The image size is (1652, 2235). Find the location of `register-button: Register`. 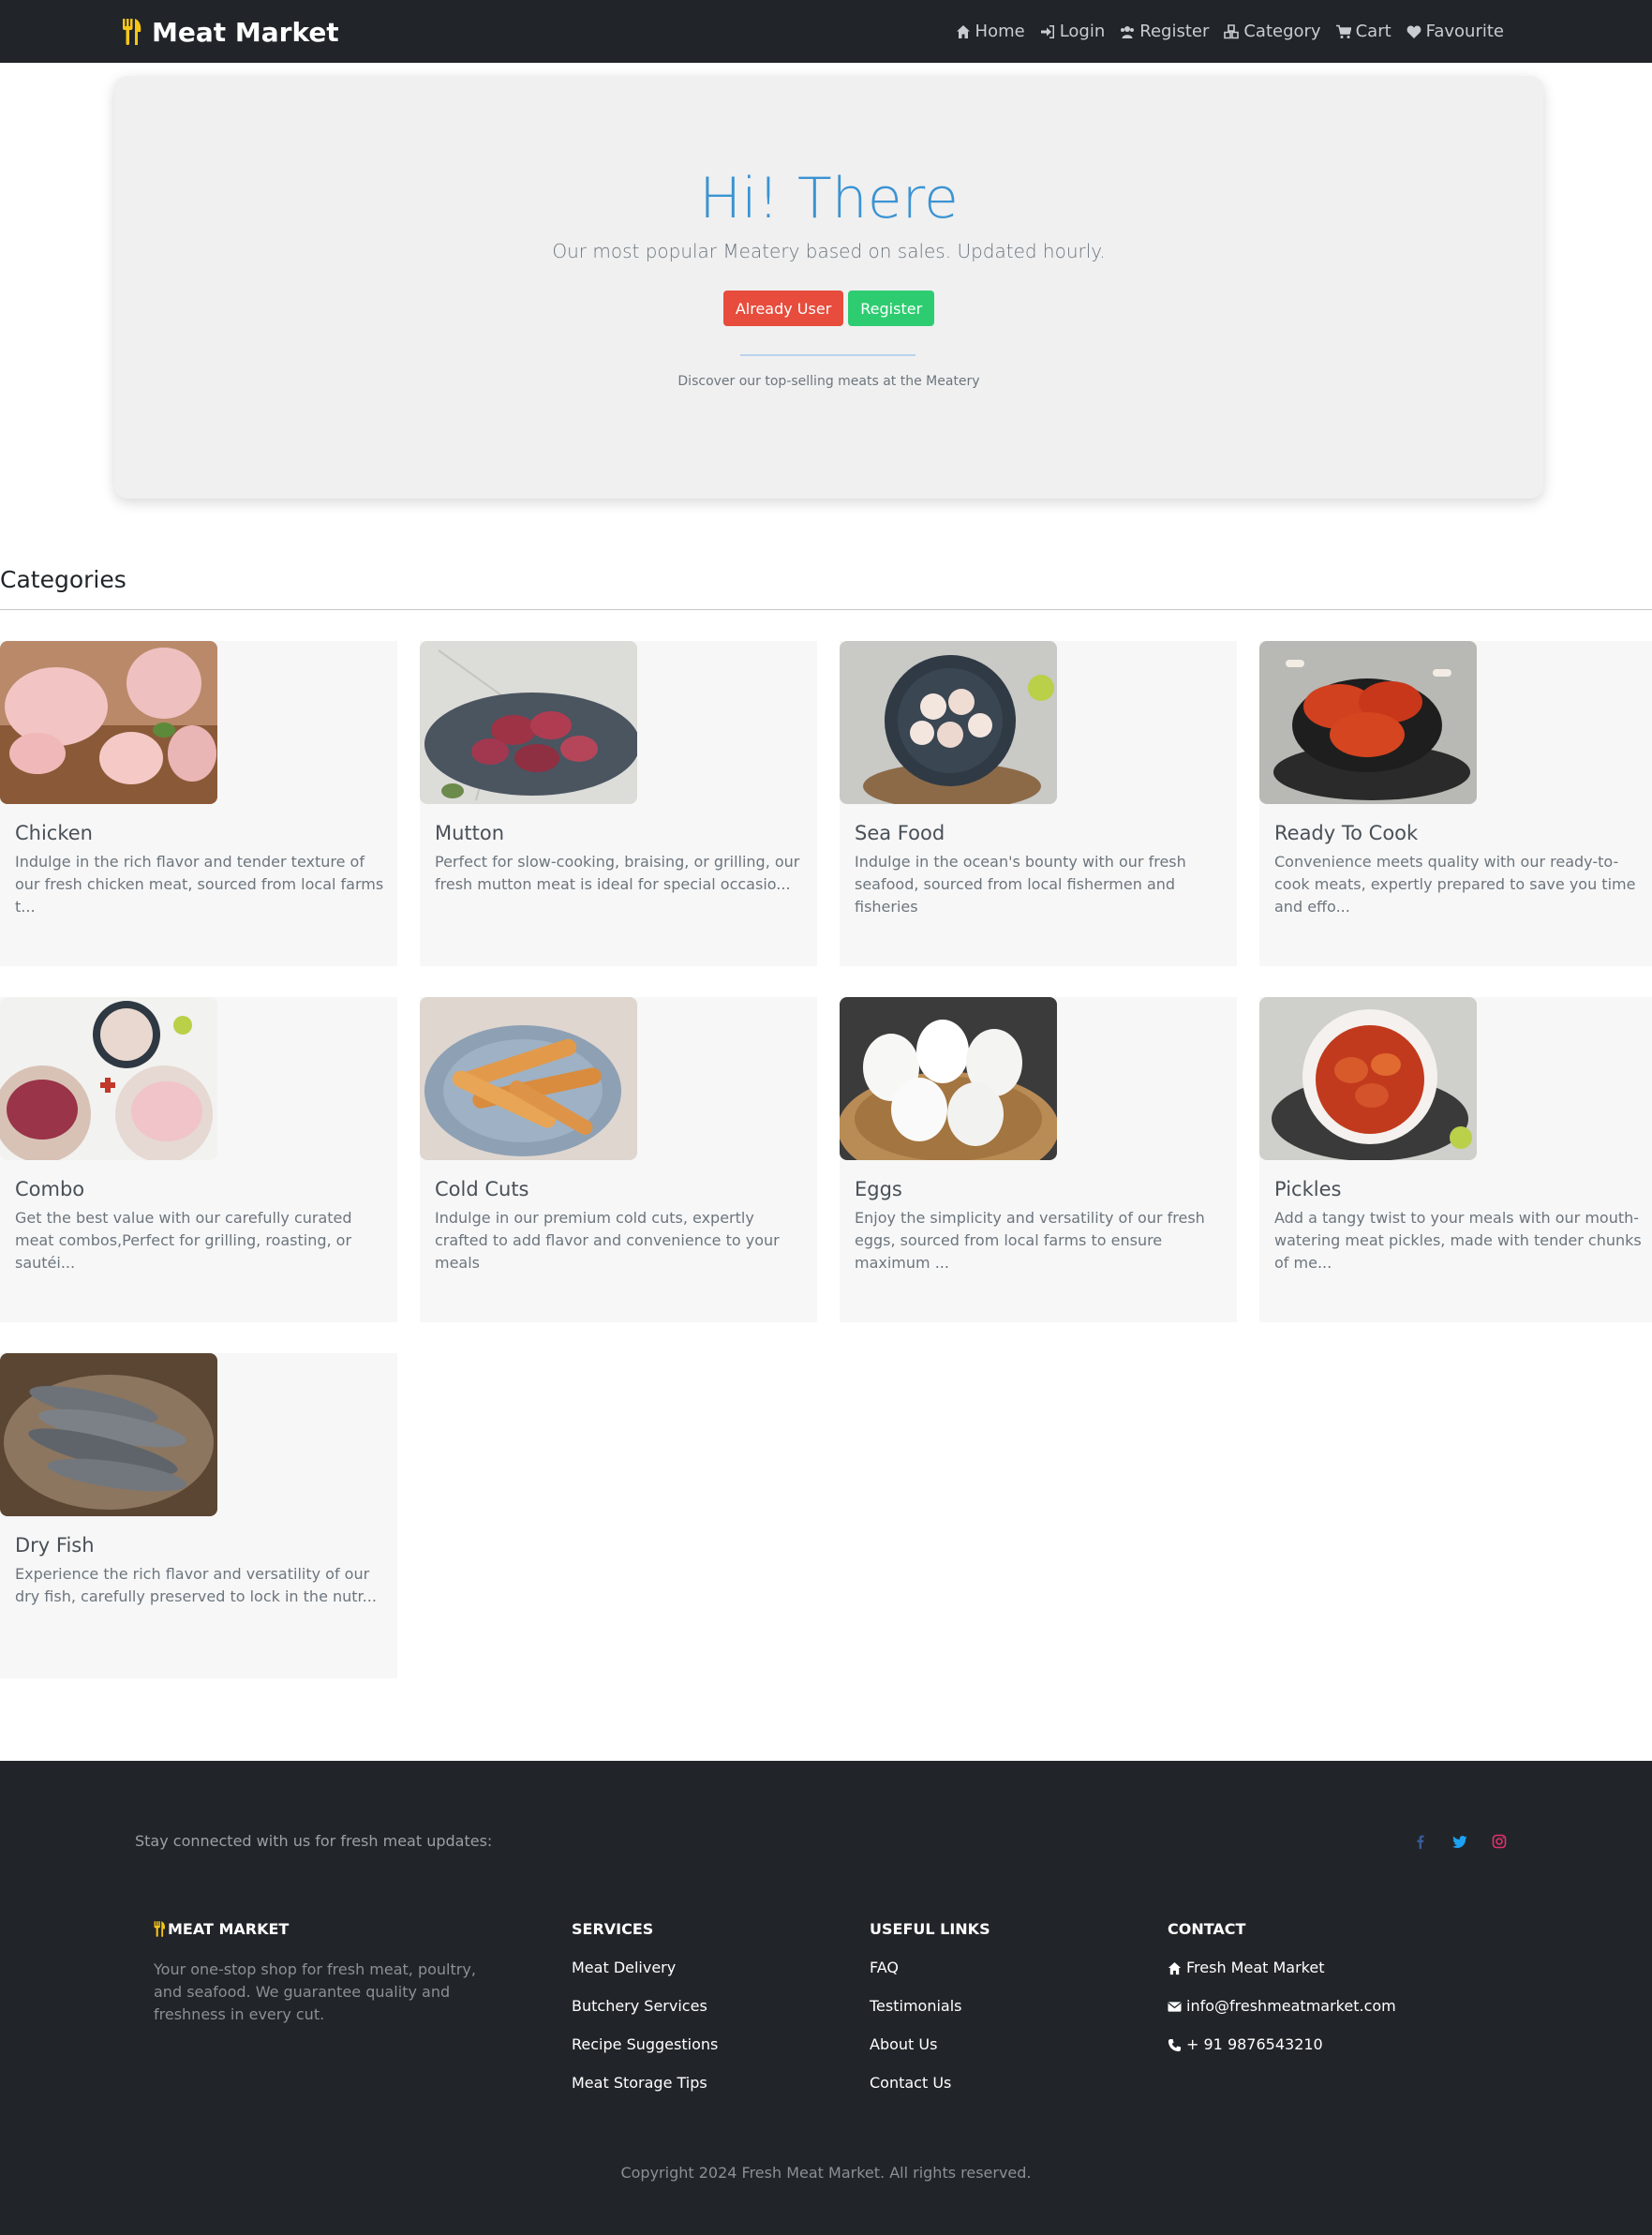

register-button: Register is located at coordinates (891, 308).